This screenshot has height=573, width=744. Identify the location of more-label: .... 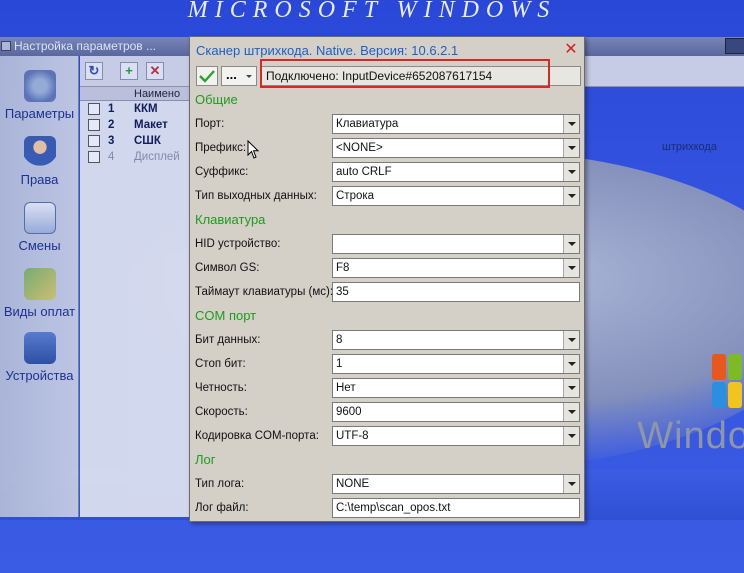
(231, 74).